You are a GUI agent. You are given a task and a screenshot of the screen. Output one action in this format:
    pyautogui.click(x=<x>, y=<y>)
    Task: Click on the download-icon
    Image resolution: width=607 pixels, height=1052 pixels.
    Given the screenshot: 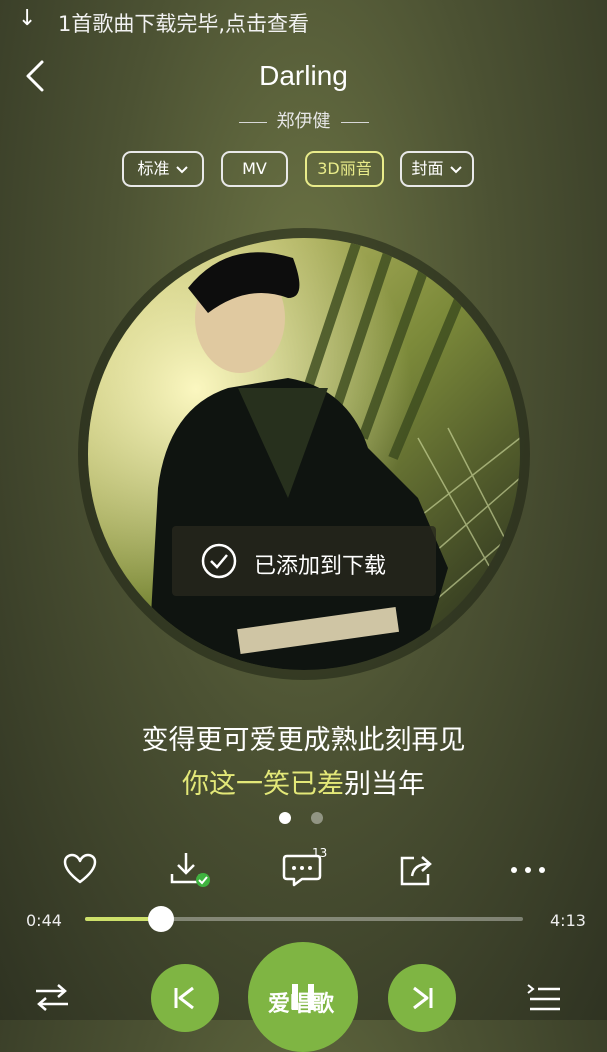 What is the action you would take?
    pyautogui.click(x=190, y=870)
    